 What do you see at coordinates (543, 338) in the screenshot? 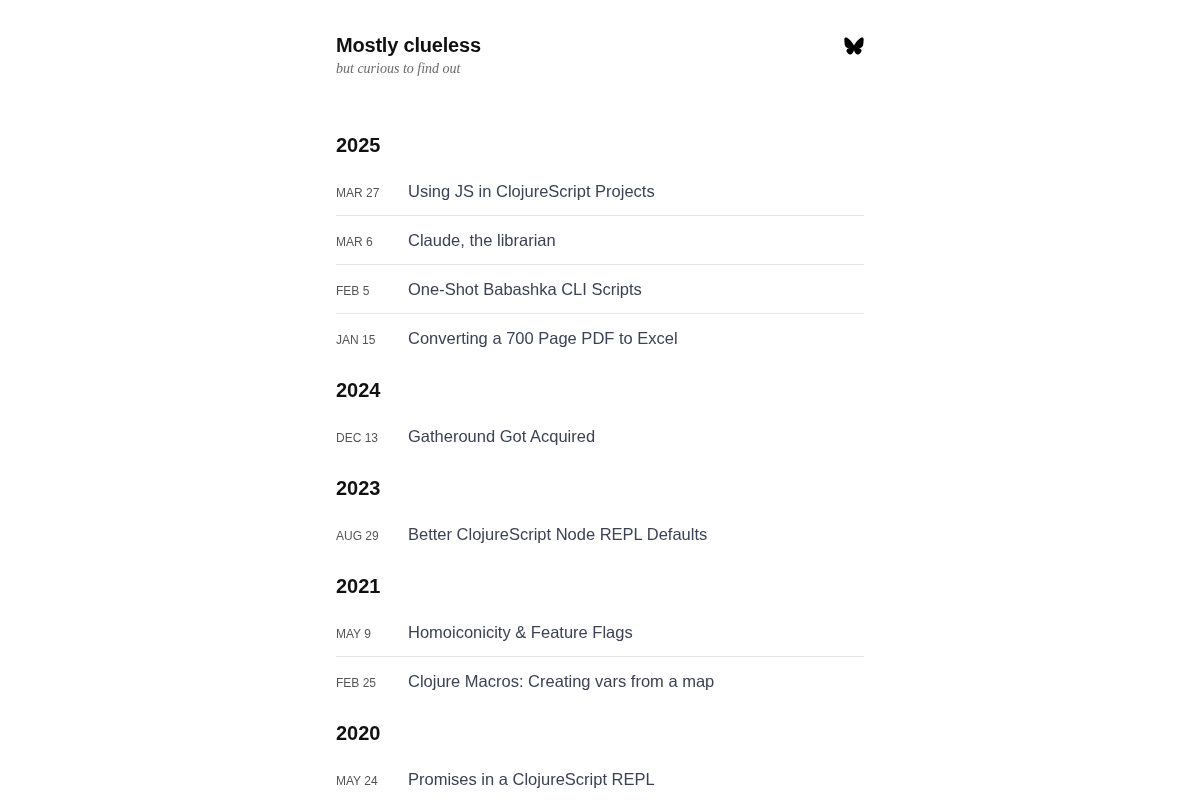
I see `post-link: Converting a 700 Page PDF to Excel` at bounding box center [543, 338].